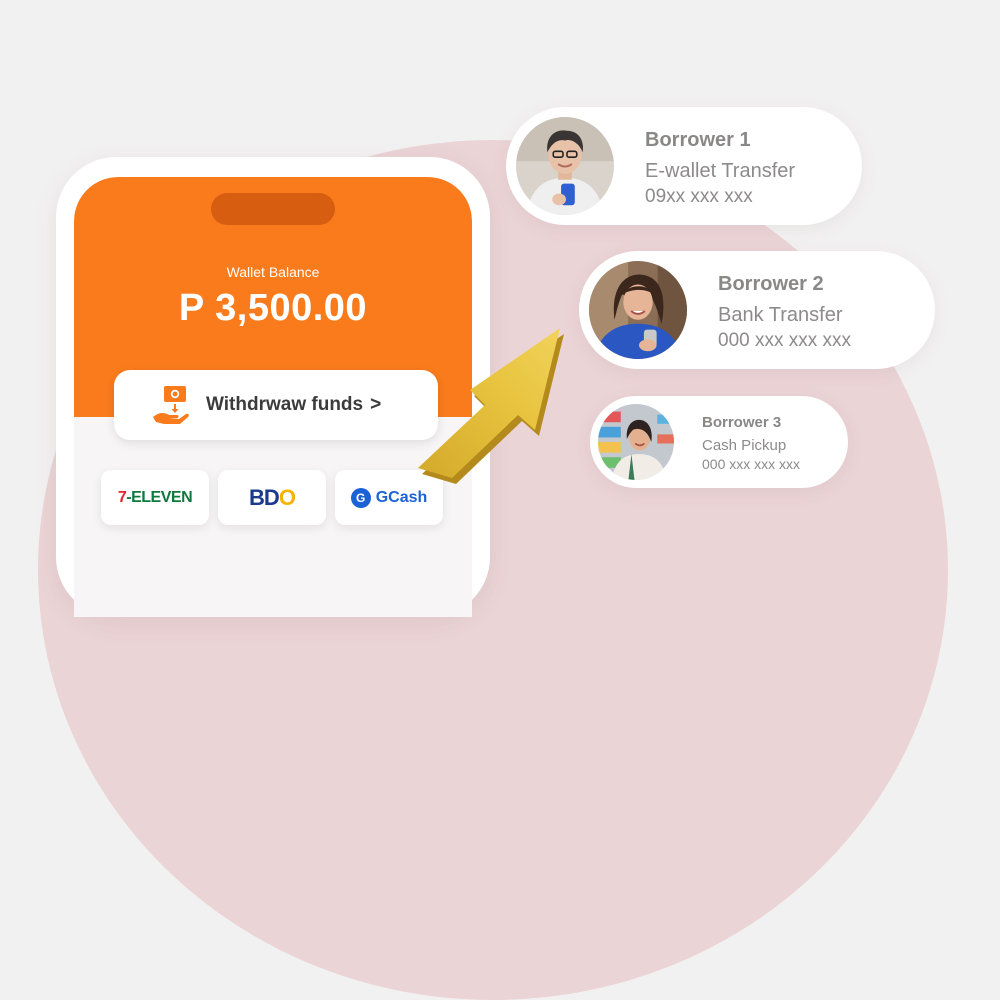 The width and height of the screenshot is (1000, 1000). I want to click on arrow-up-right-icon, so click(491, 406).